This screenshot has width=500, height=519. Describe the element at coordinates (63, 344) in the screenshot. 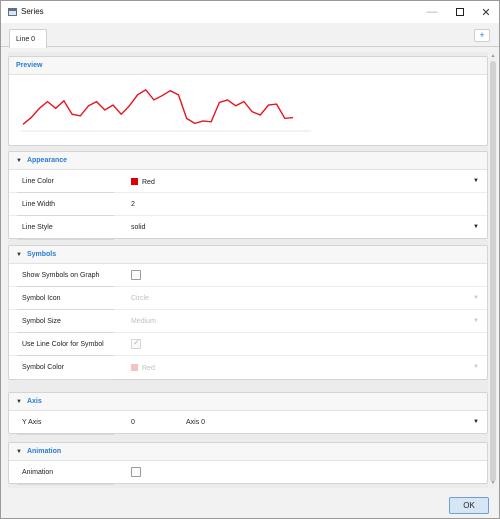

I see `use-line-color-label: Use Line Color for Symbol` at that location.